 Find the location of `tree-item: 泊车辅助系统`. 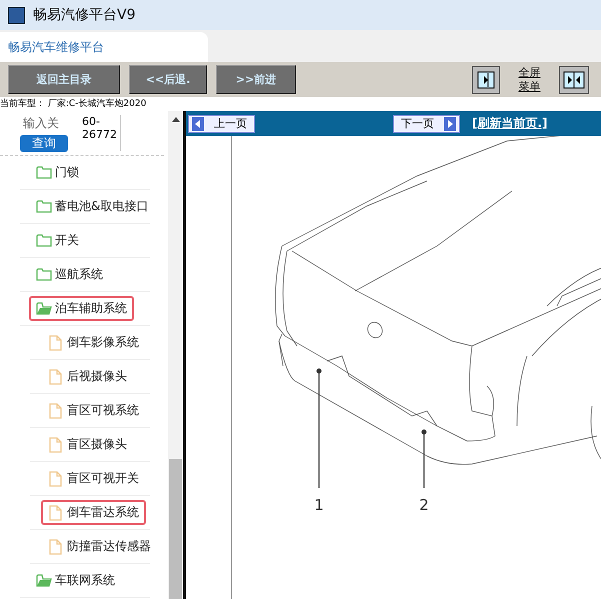

tree-item: 泊车辅助系统 is located at coordinates (81, 308).